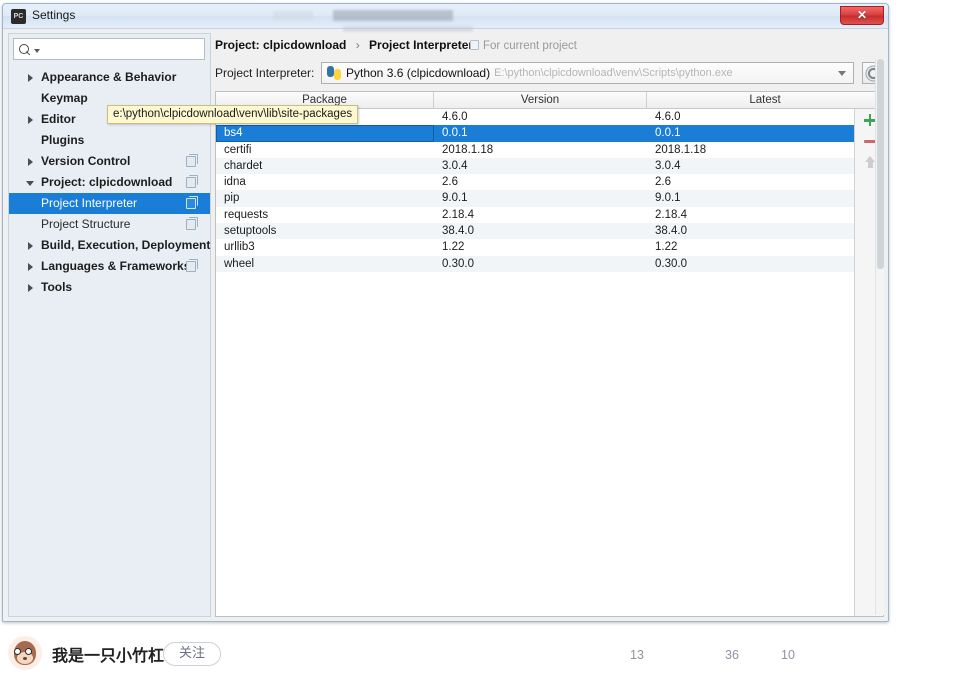  What do you see at coordinates (450, 182) in the screenshot?
I see `cell-version: 2.6` at bounding box center [450, 182].